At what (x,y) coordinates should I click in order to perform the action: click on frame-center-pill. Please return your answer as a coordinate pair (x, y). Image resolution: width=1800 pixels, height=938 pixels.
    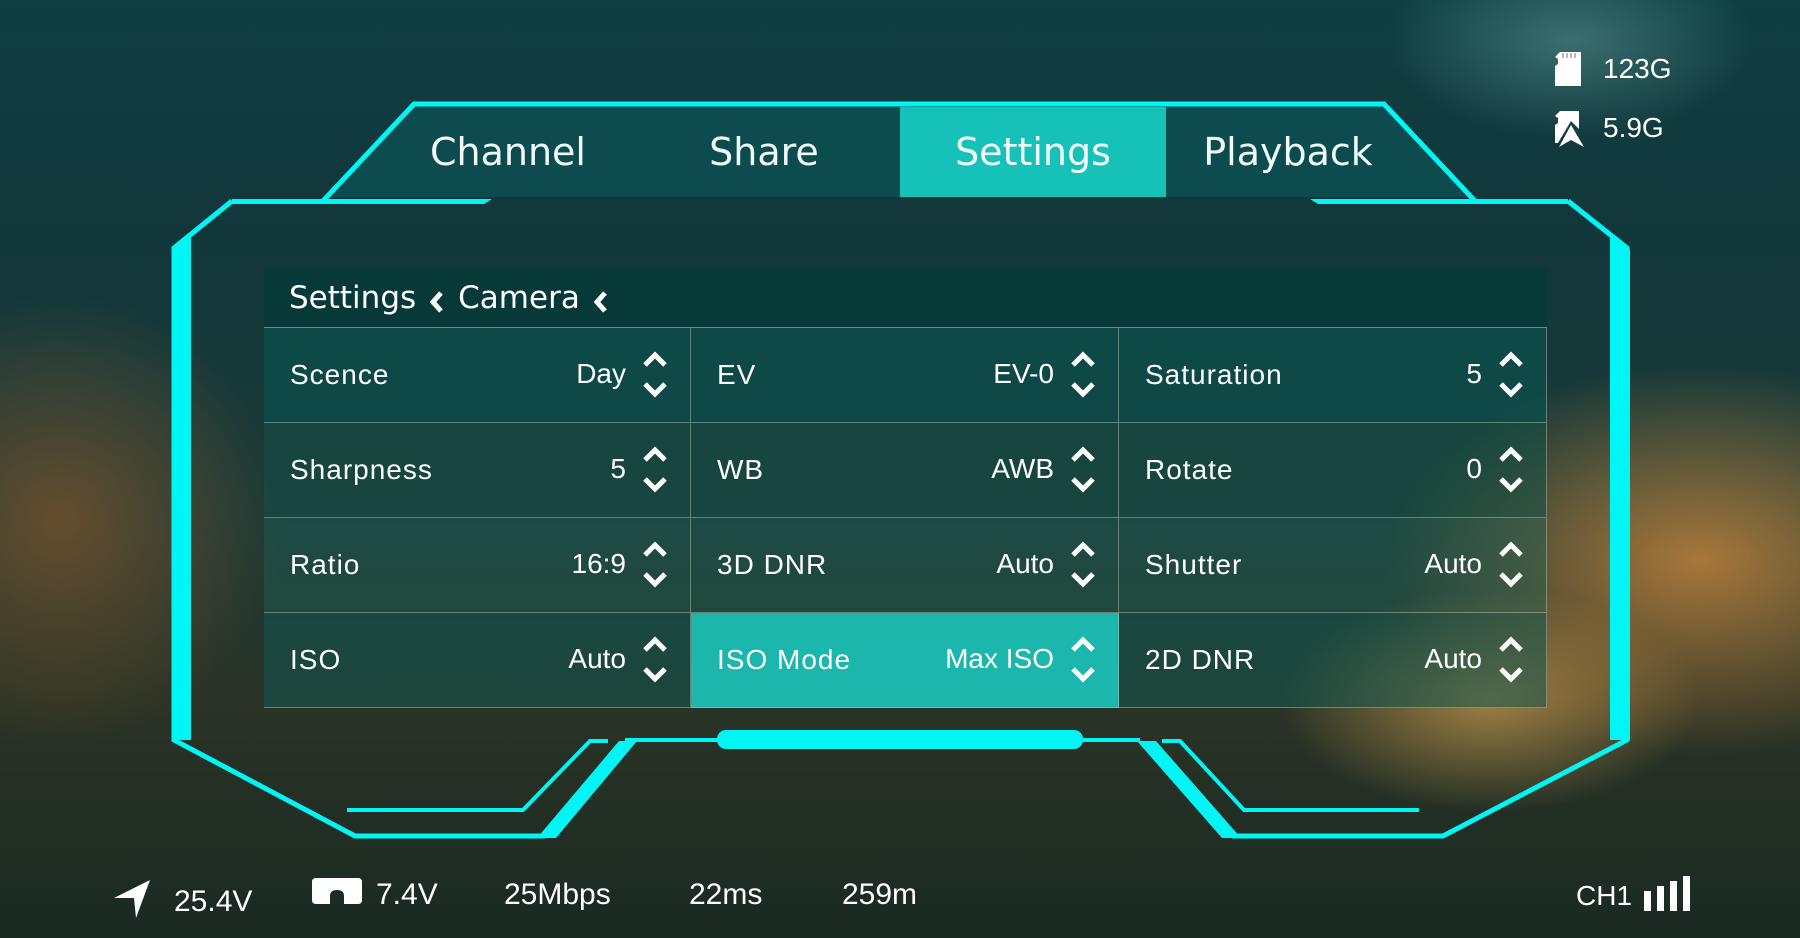
    Looking at the image, I should click on (900, 739).